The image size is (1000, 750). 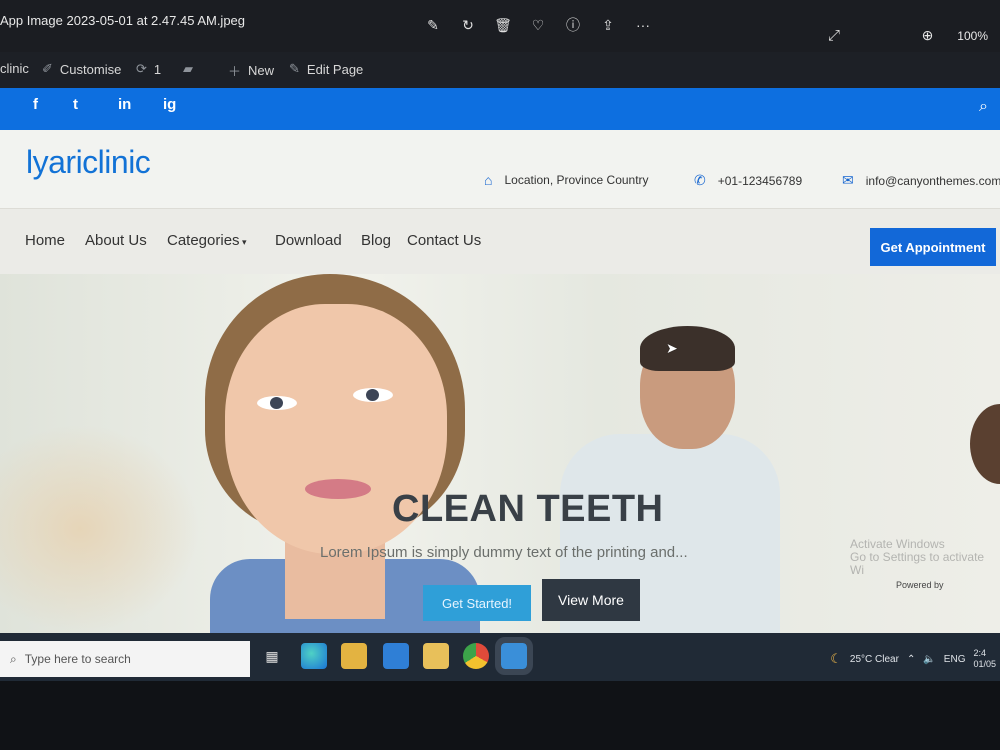 I want to click on comment-icon: ▰, so click(x=188, y=68).